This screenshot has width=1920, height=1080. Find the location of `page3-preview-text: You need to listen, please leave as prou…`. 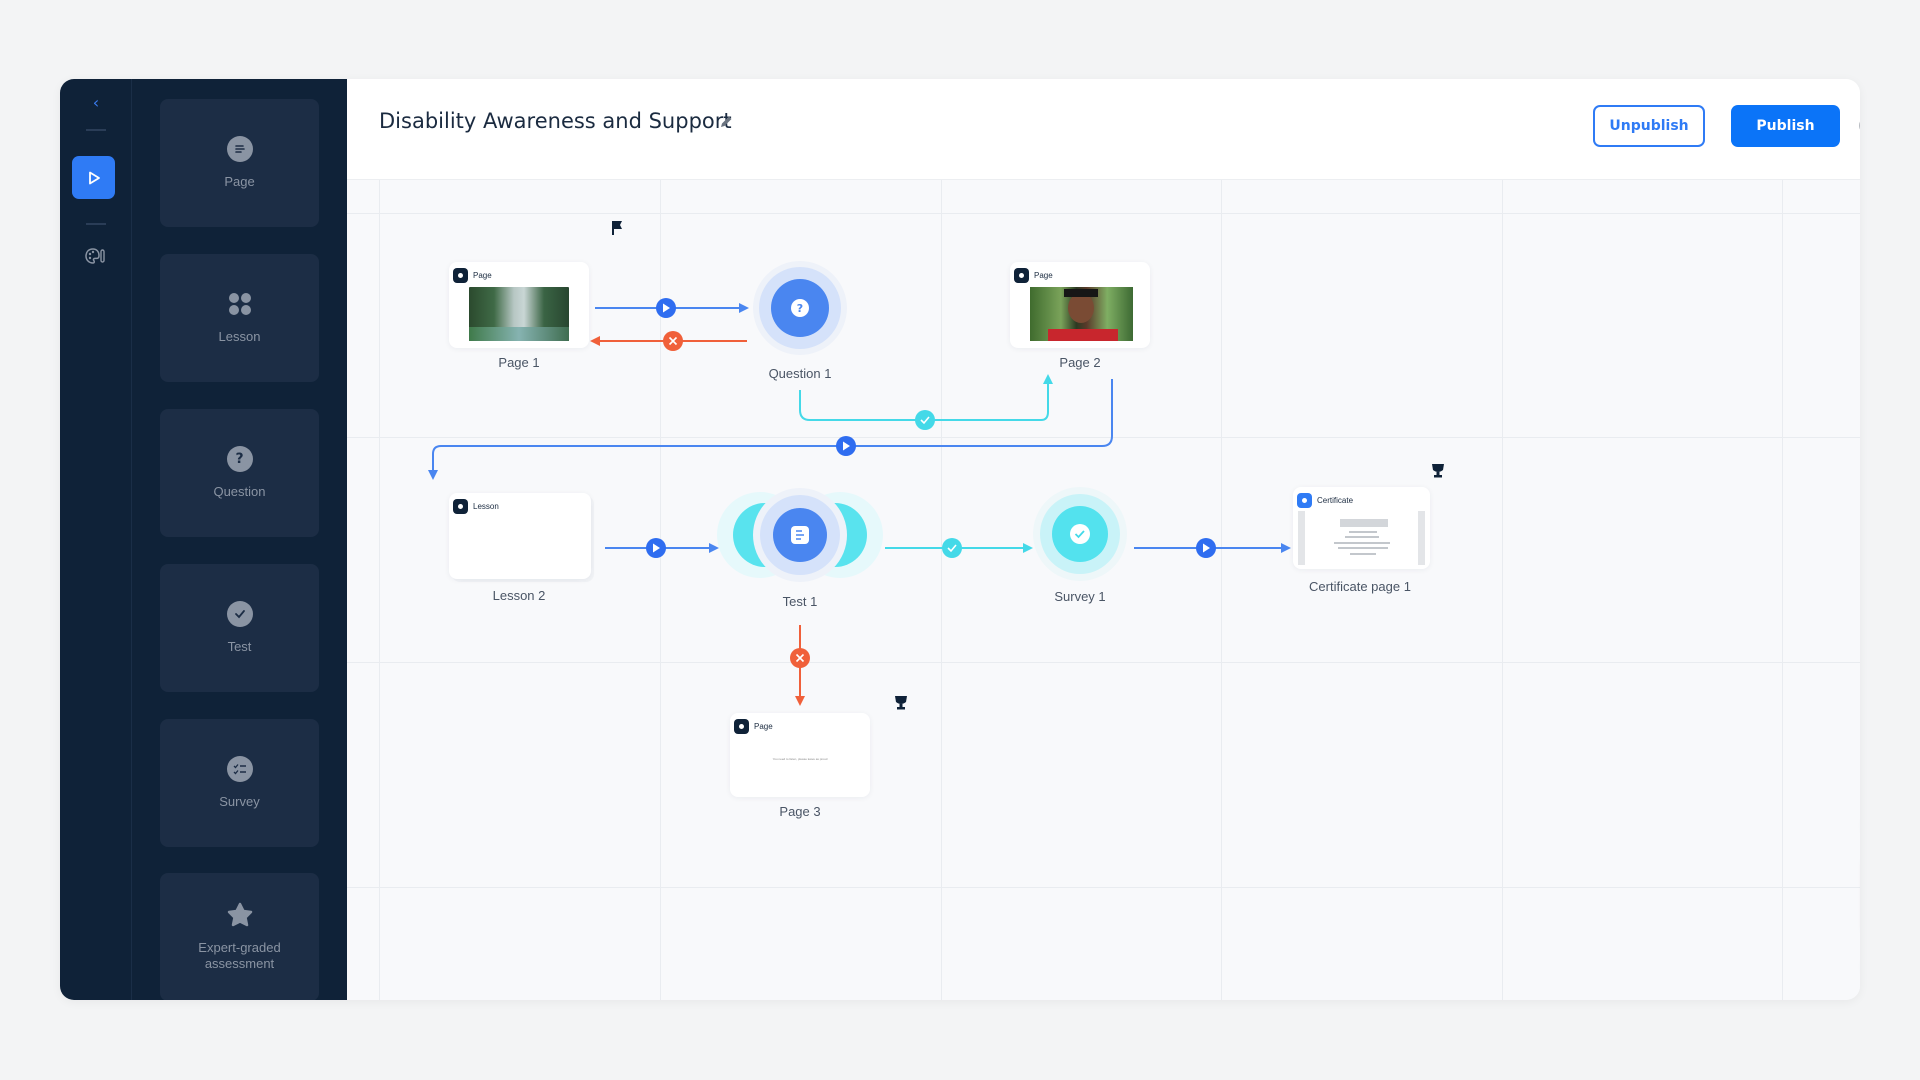

page3-preview-text: You need to listen, please leave as prou… is located at coordinates (800, 759).